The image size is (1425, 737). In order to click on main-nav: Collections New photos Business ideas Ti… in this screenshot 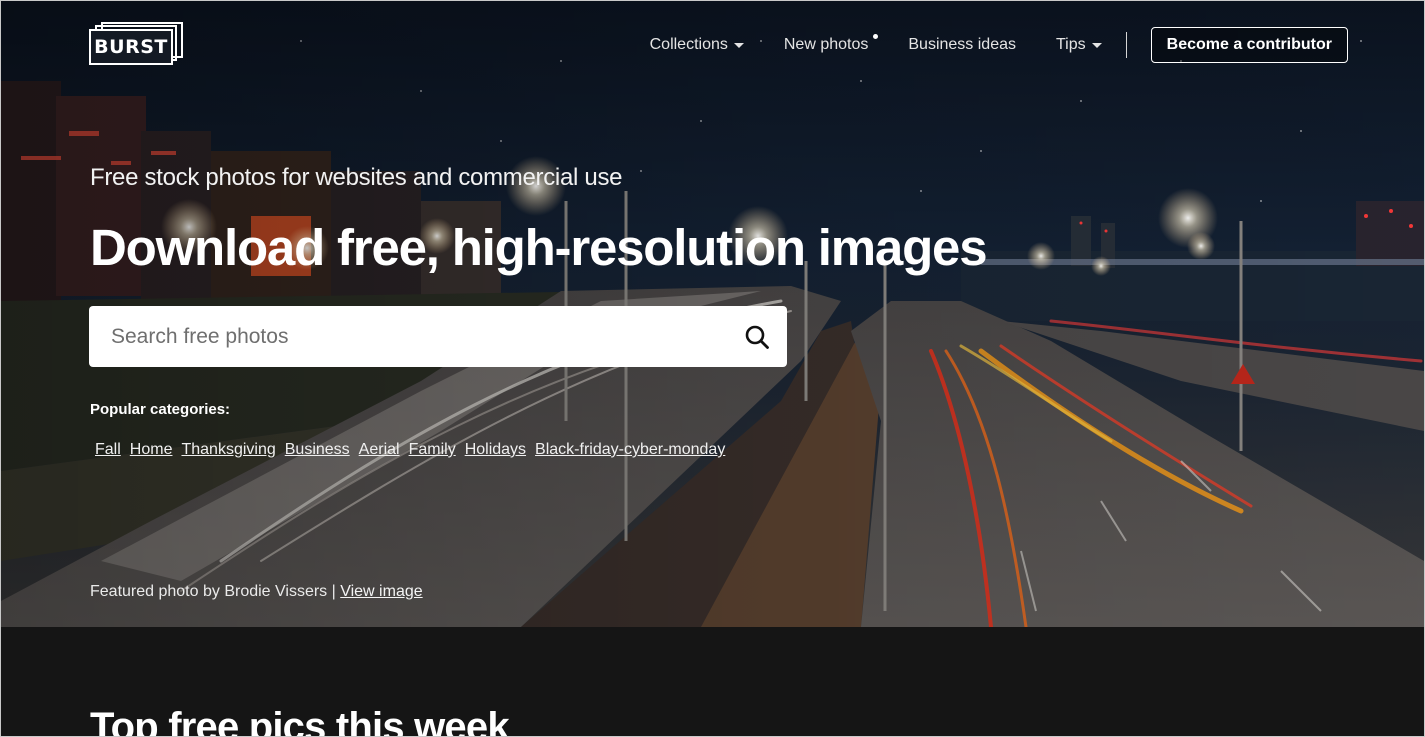, I will do `click(999, 45)`.